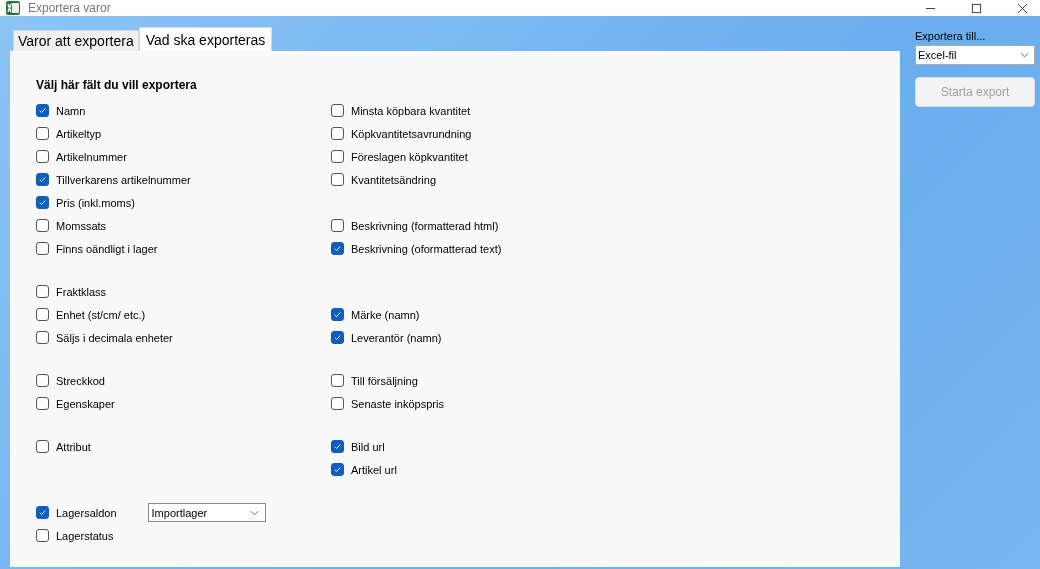 This screenshot has width=1040, height=569. I want to click on checkbox-label: Lagerstatus, so click(85, 535).